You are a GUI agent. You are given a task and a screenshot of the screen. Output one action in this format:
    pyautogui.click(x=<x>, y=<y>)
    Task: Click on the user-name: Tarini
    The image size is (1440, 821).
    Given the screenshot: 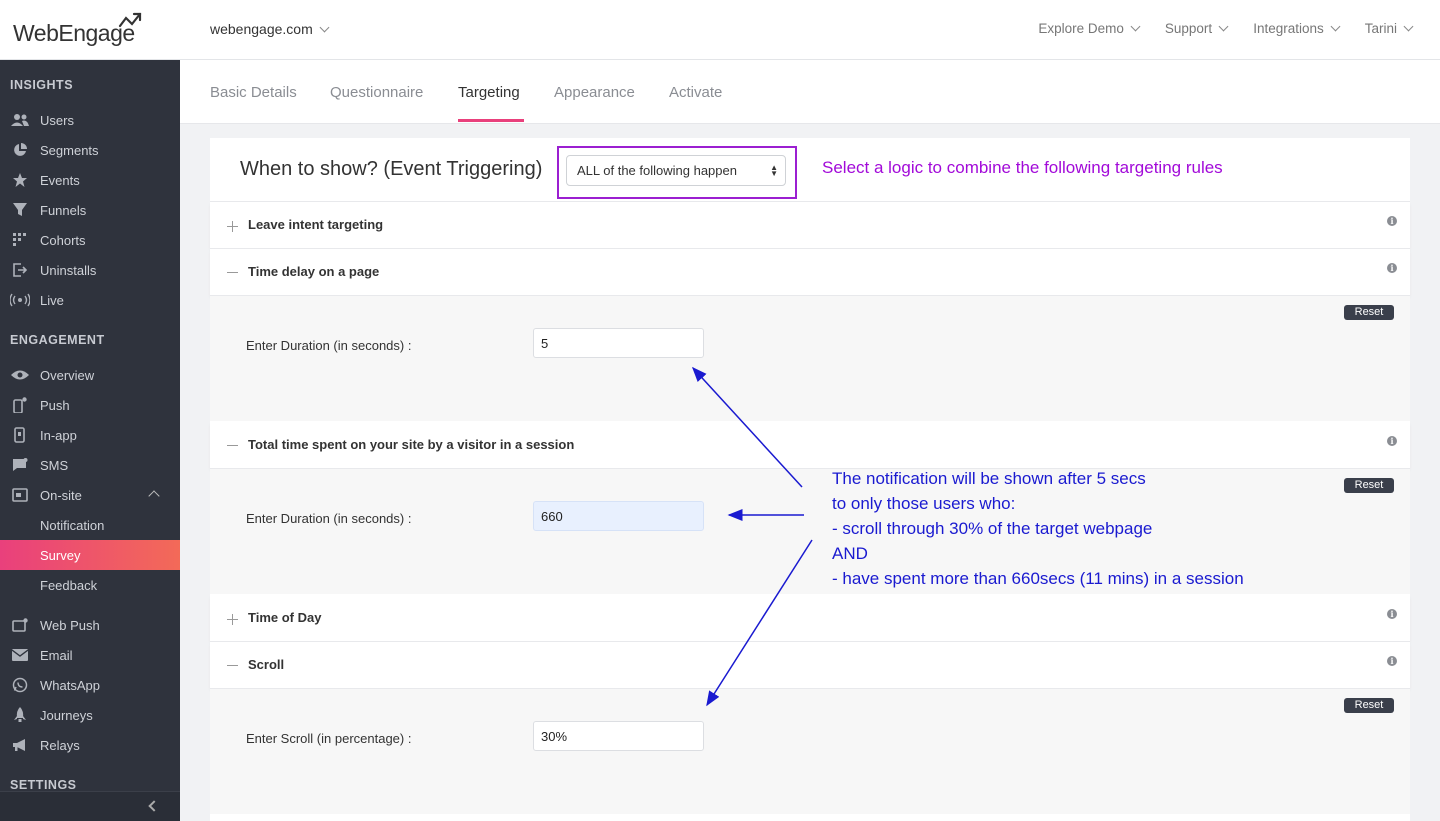 What is the action you would take?
    pyautogui.click(x=1380, y=28)
    